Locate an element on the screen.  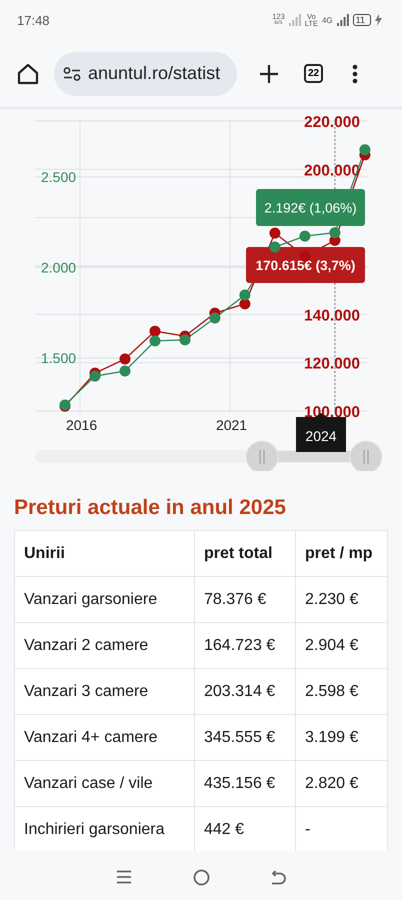
axis-label: 120.000 is located at coordinates (332, 364).